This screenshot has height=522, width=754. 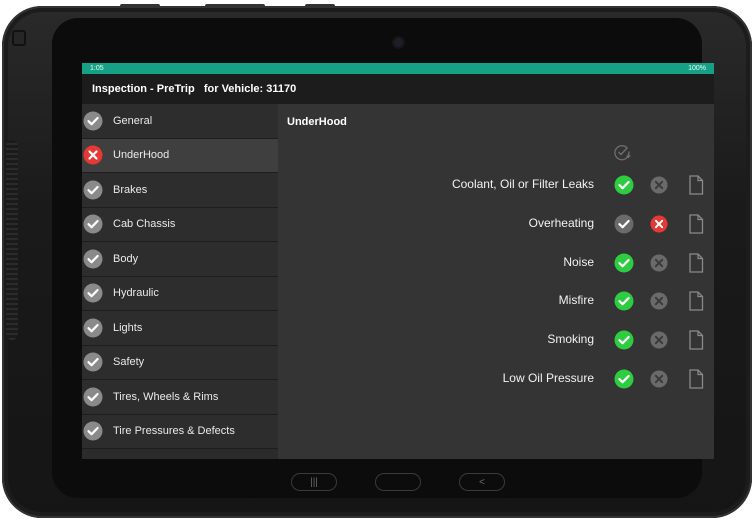 What do you see at coordinates (180, 362) in the screenshot?
I see `sidebar-item: Safety` at bounding box center [180, 362].